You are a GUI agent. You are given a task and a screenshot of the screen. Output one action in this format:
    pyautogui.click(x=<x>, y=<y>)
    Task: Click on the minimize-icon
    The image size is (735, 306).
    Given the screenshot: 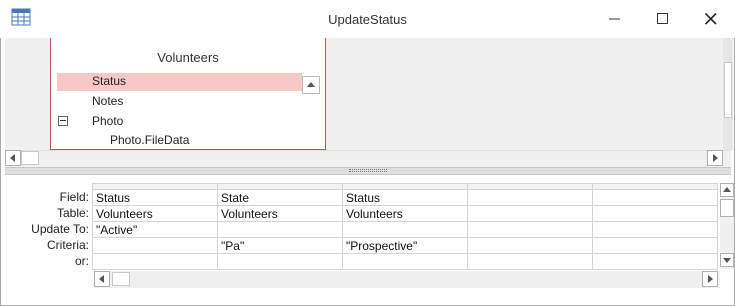 What is the action you would take?
    pyautogui.click(x=614, y=19)
    